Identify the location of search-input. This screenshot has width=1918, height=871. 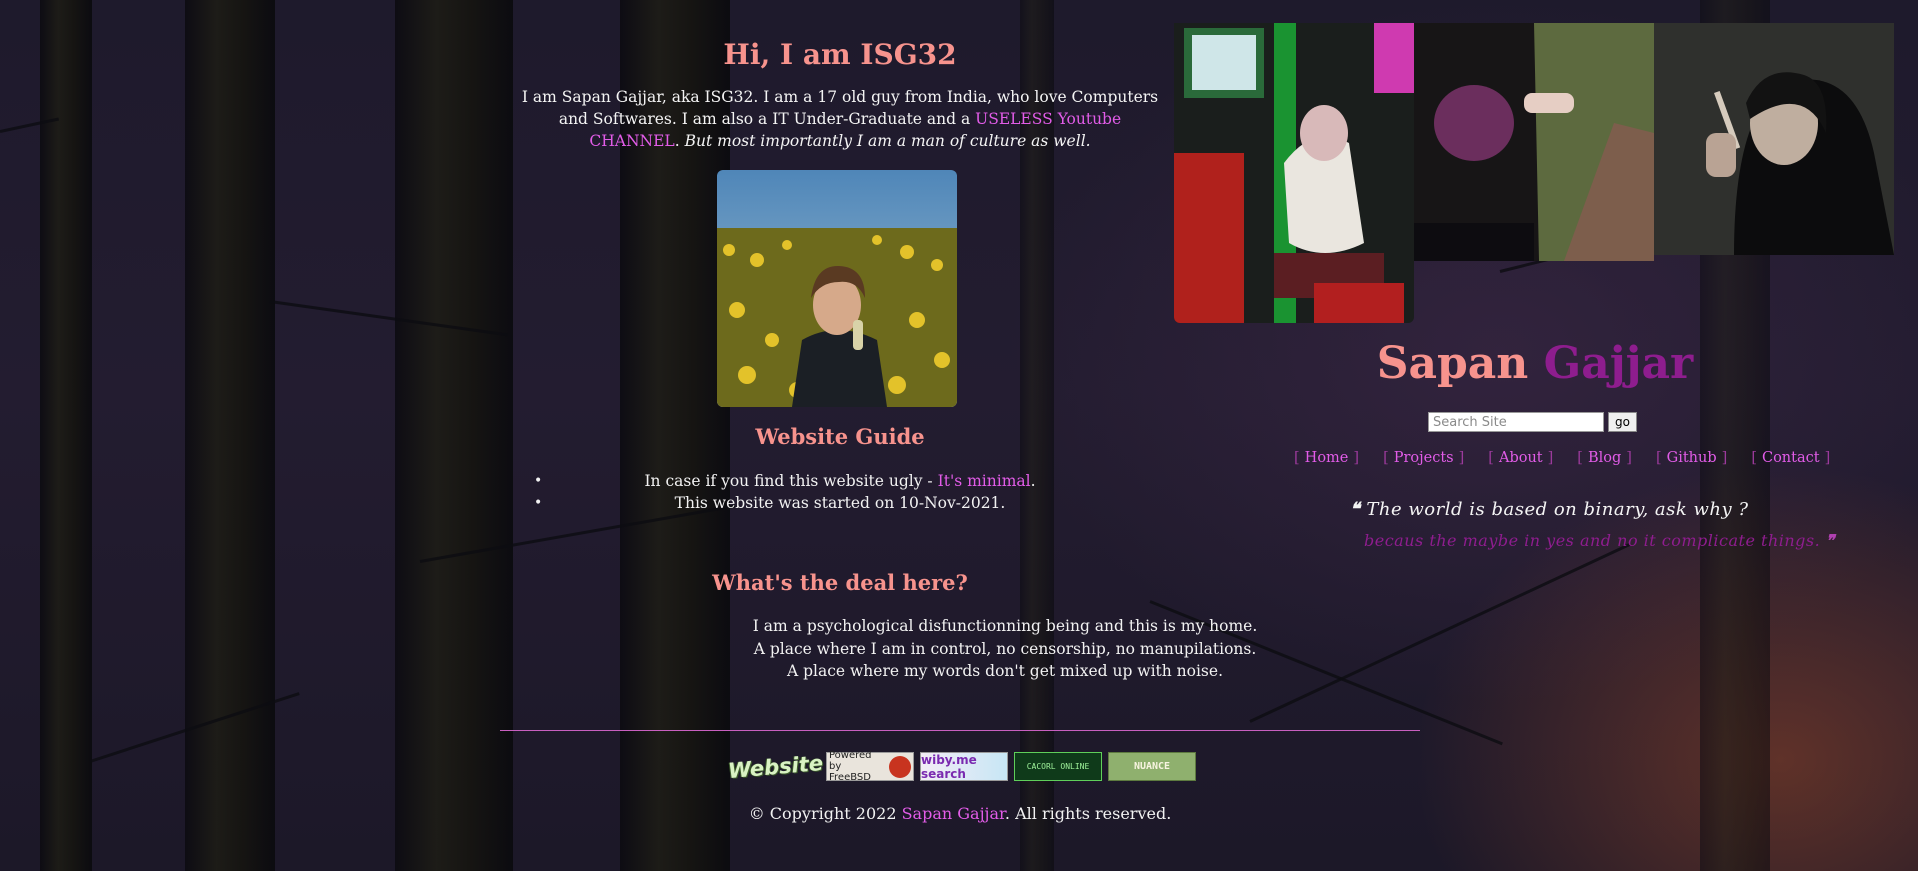
(1516, 422).